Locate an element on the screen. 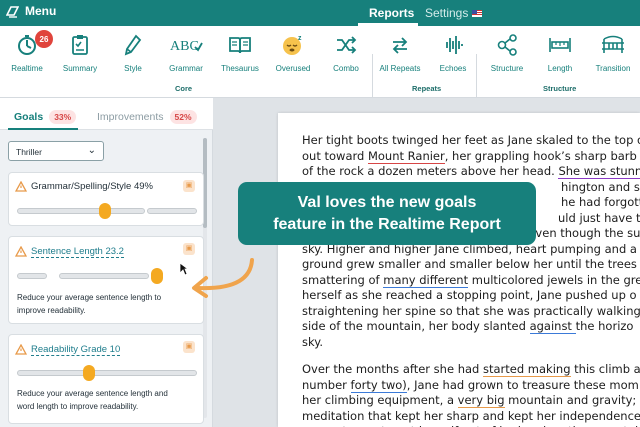  tool-label: Style is located at coordinates (133, 68).